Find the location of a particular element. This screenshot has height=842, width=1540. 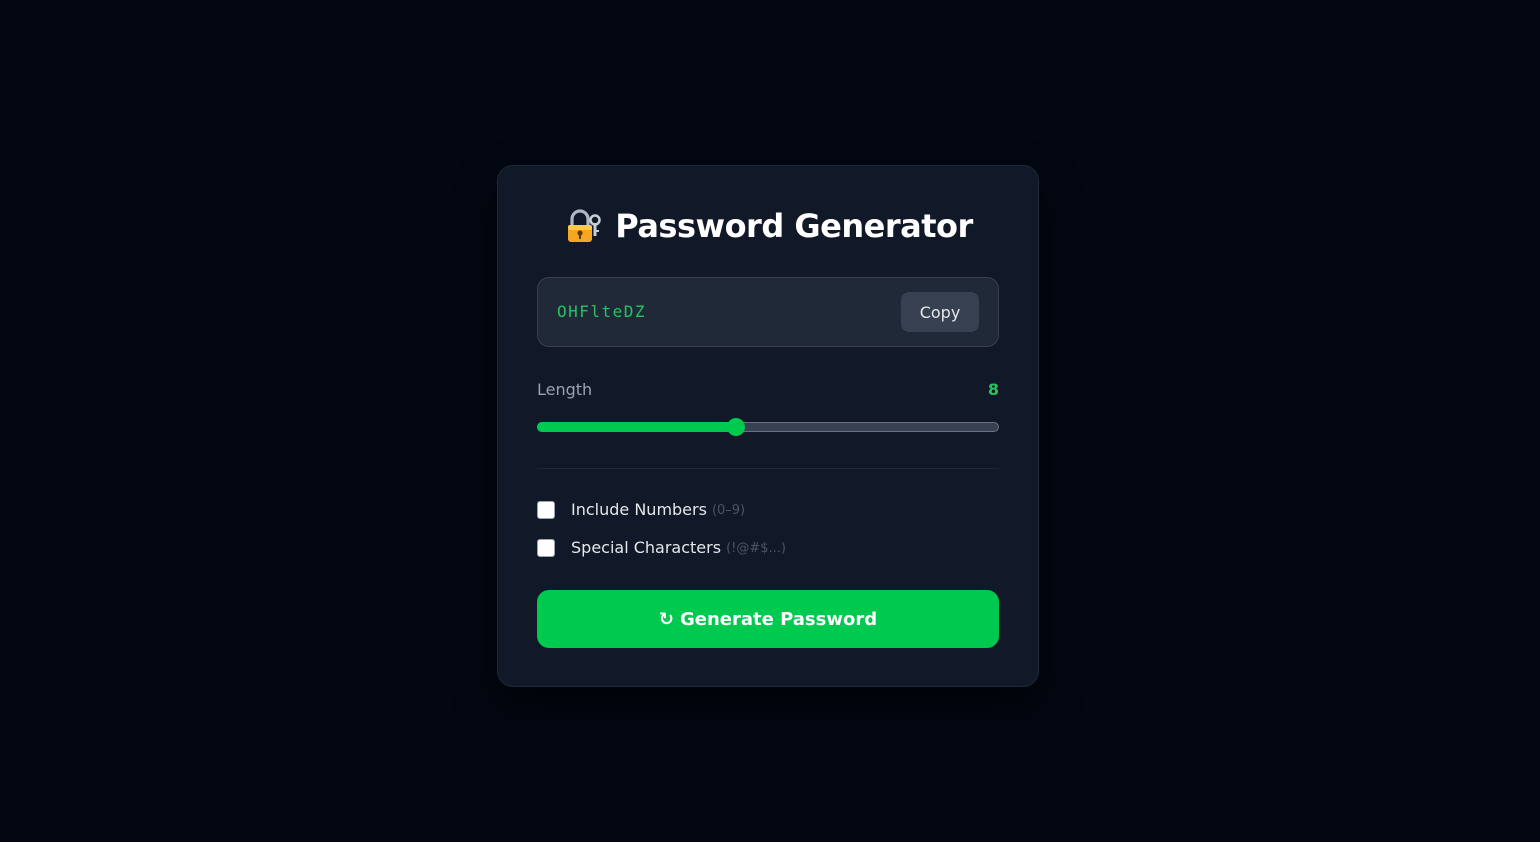

generate-label: Generate Password is located at coordinates (778, 619).